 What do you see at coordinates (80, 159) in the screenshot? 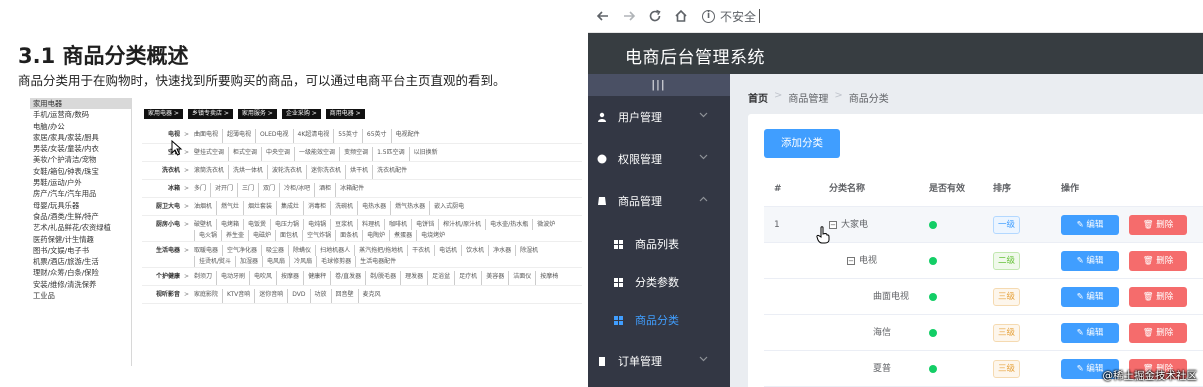
I see `category-list-item: 美妆/个护清洁/宠物` at bounding box center [80, 159].